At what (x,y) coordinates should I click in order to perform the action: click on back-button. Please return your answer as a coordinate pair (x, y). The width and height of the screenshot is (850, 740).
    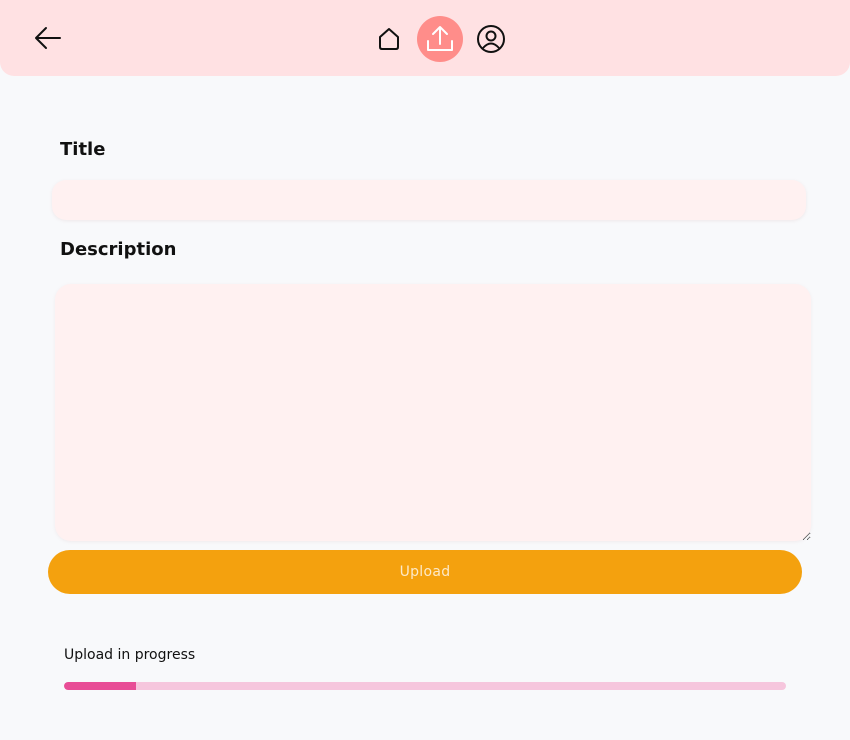
    Looking at the image, I should click on (48, 38).